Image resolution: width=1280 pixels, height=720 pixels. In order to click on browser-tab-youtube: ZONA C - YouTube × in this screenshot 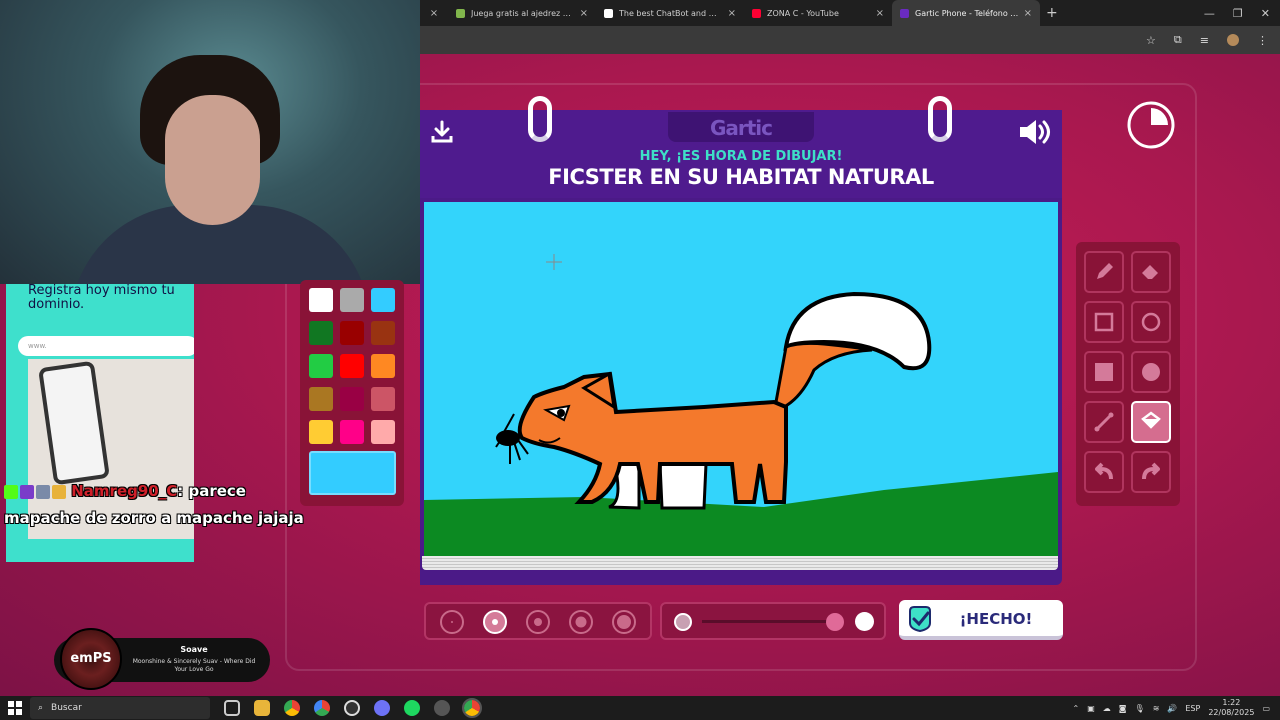, I will do `click(818, 13)`.